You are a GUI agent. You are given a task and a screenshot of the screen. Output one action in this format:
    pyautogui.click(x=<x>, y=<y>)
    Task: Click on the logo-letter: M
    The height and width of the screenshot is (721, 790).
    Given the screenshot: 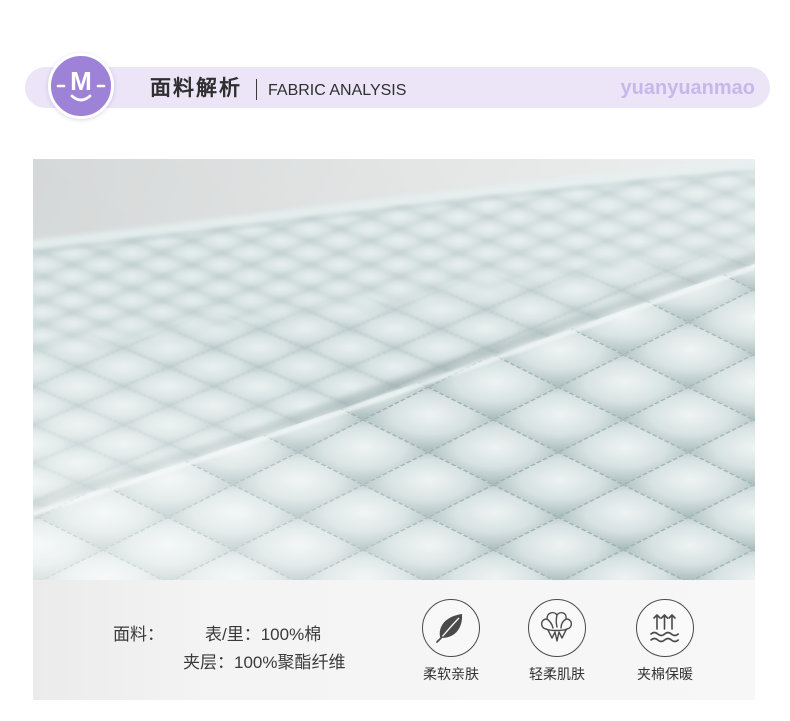 What is the action you would take?
    pyautogui.click(x=81, y=81)
    